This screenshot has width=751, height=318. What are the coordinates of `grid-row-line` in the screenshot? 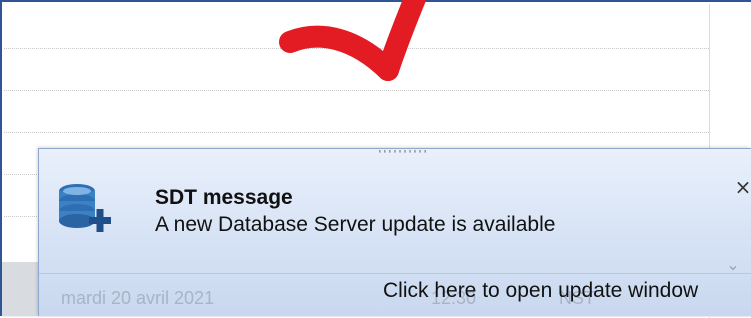 It's located at (356, 132).